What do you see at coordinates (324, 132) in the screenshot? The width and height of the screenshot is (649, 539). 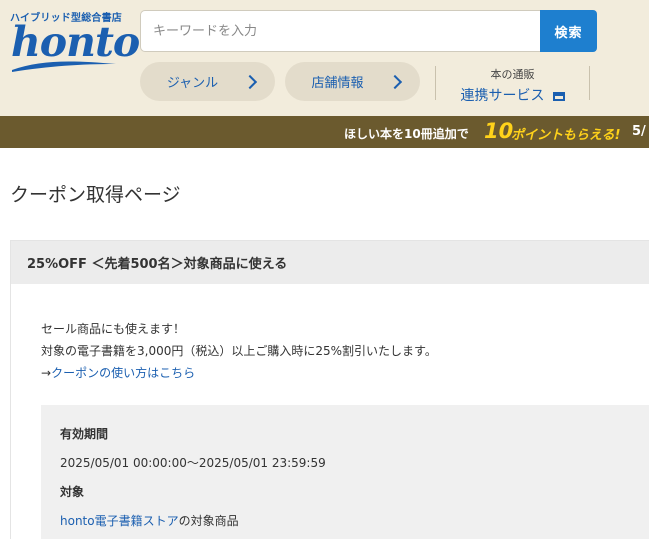 I see `promo-banner: ほしい本を10冊追加で 10 ポイントもらえる! 5/` at bounding box center [324, 132].